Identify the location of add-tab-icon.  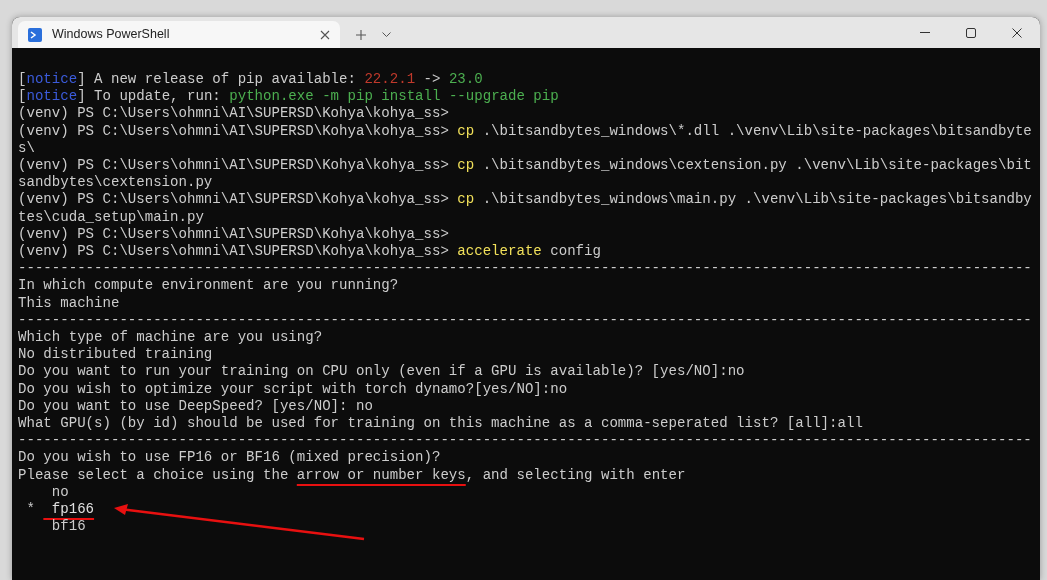
(361, 34).